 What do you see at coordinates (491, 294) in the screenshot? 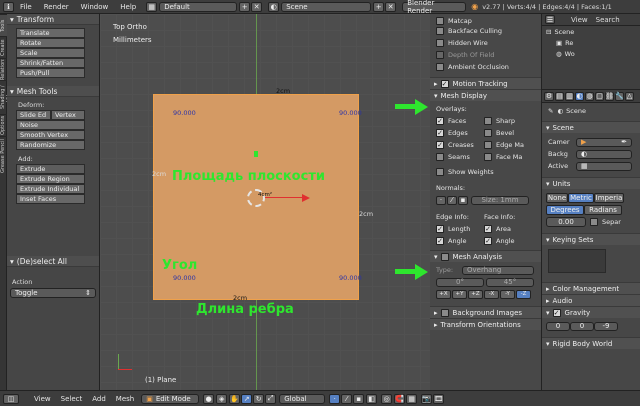
I see `axis-neg-x-button: -X` at bounding box center [491, 294].